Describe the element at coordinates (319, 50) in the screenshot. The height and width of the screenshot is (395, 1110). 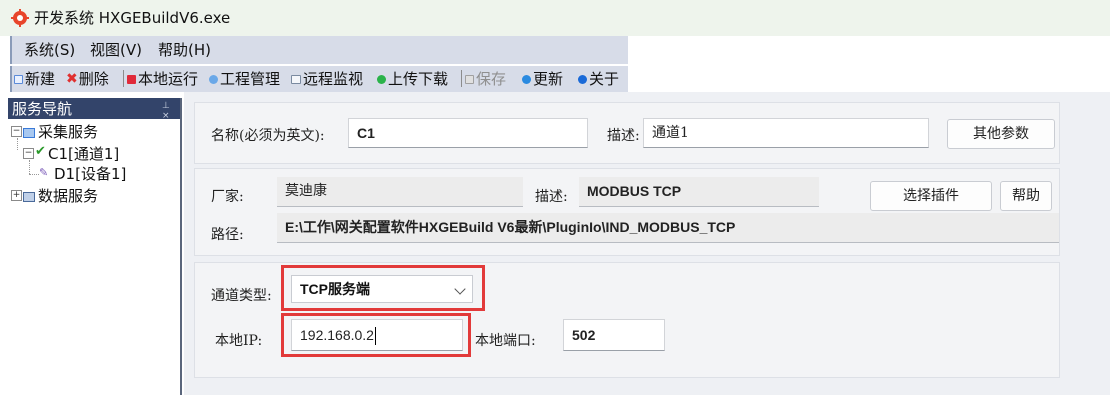
I see `menu-bar: 系统(S) 视图(V) 帮助(H)` at that location.